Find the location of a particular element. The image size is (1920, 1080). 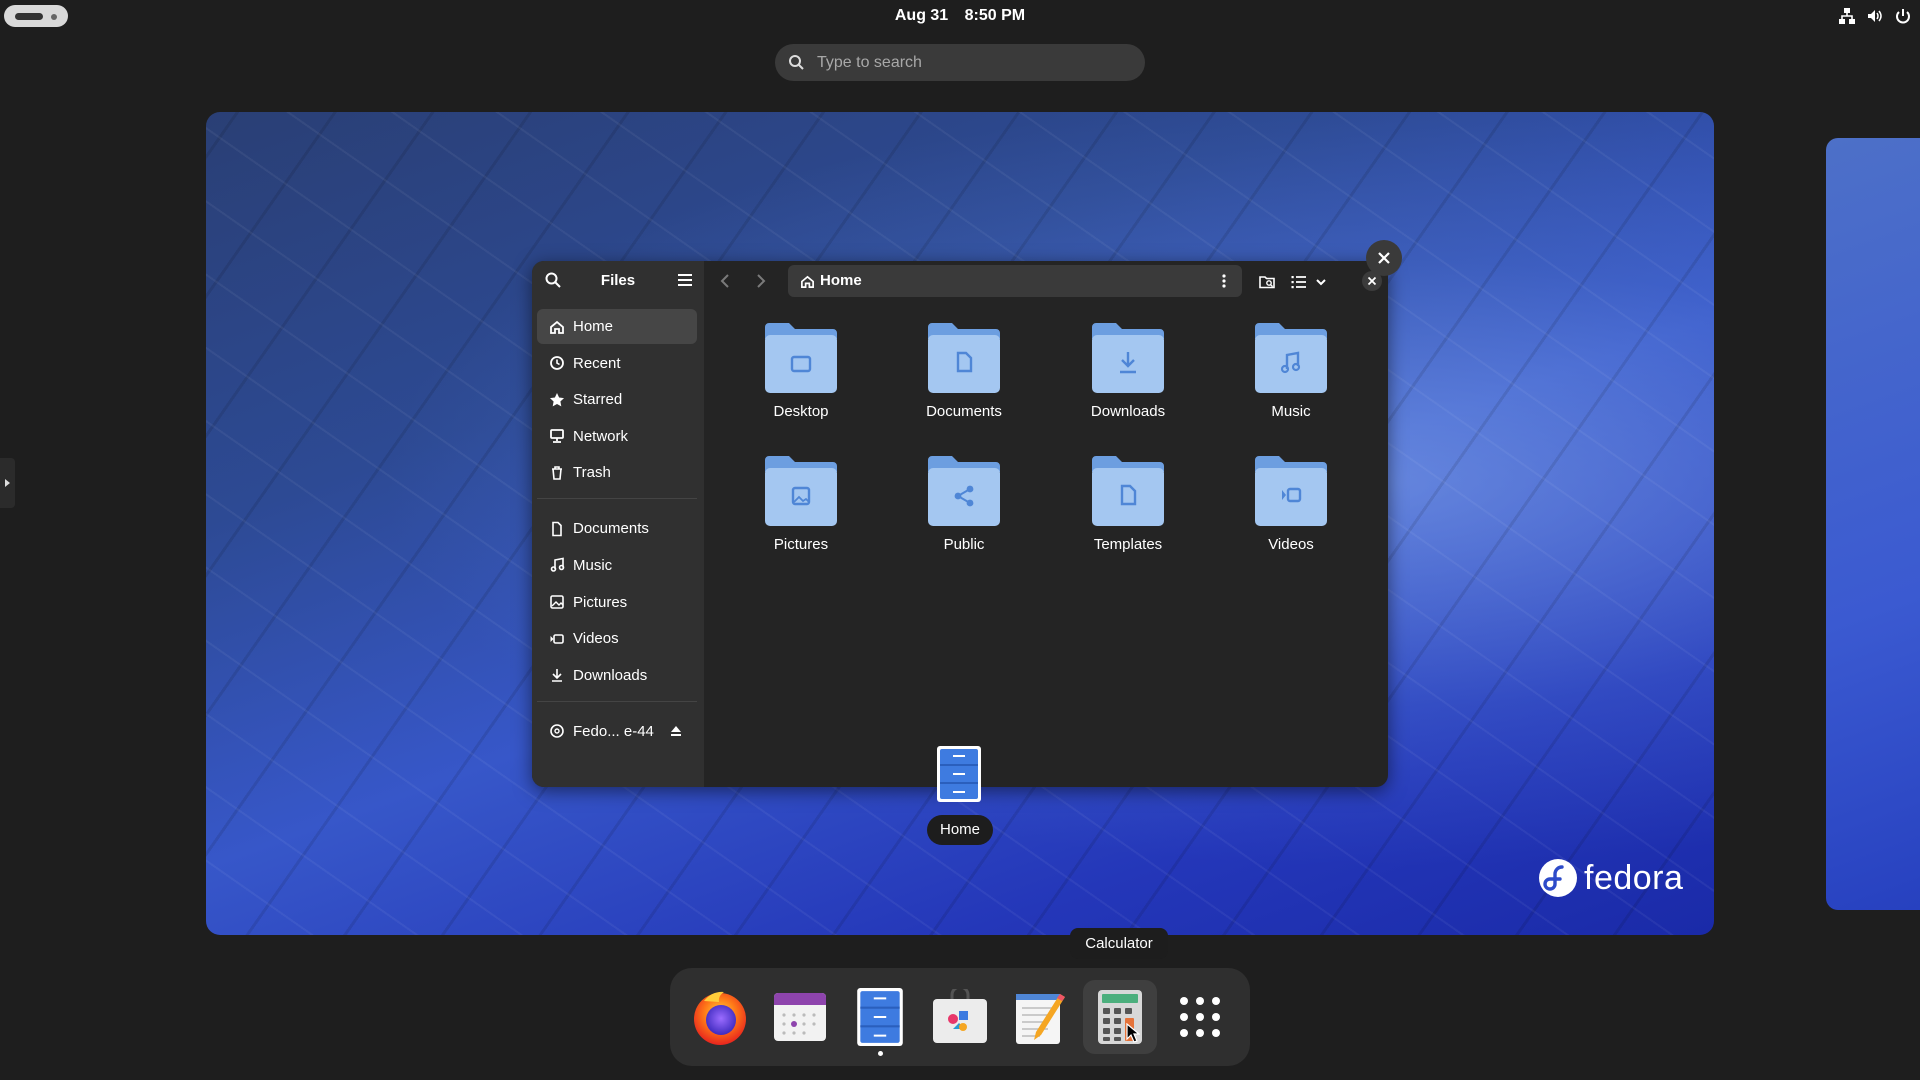

folder-item: Pictures is located at coordinates (801, 510).